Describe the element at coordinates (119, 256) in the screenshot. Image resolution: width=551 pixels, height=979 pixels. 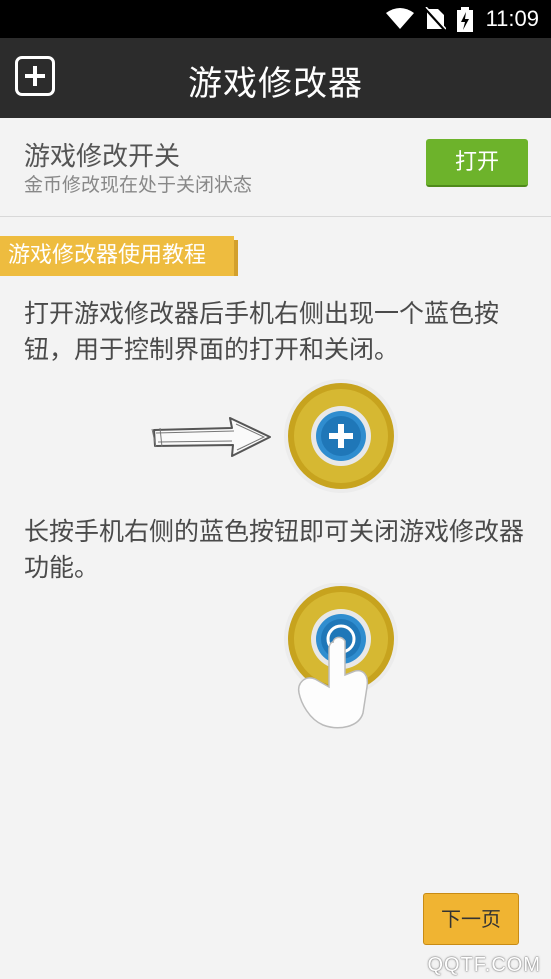
I see `tutorial-tag: 游戏修改器使用教程` at that location.